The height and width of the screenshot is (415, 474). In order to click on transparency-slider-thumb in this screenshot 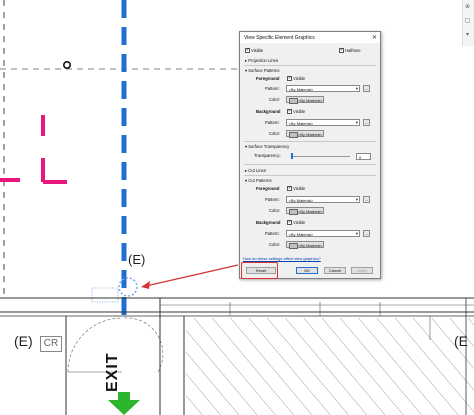, I will do `click(291, 156)`.